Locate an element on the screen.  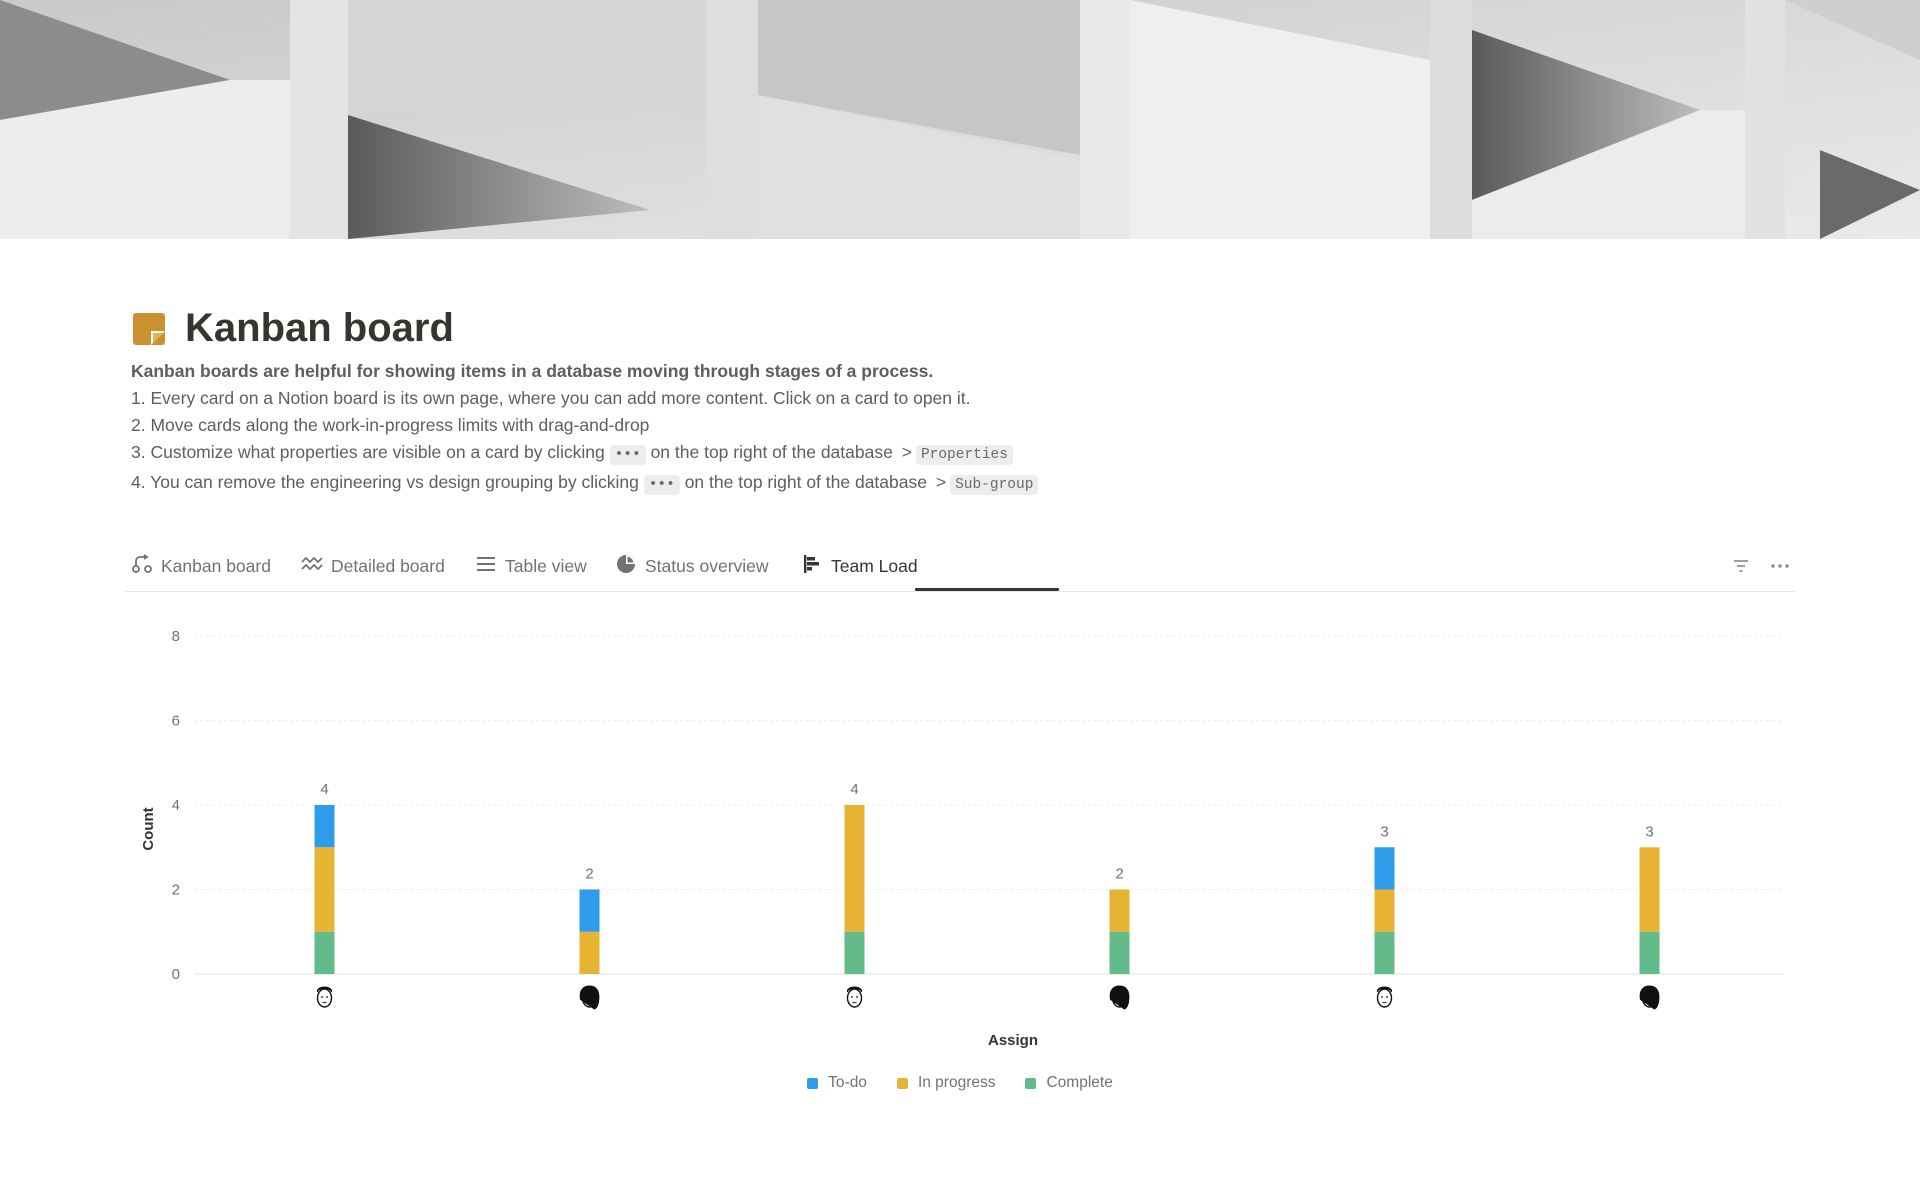
tab-kanban-board: Kanban board is located at coordinates (201, 566).